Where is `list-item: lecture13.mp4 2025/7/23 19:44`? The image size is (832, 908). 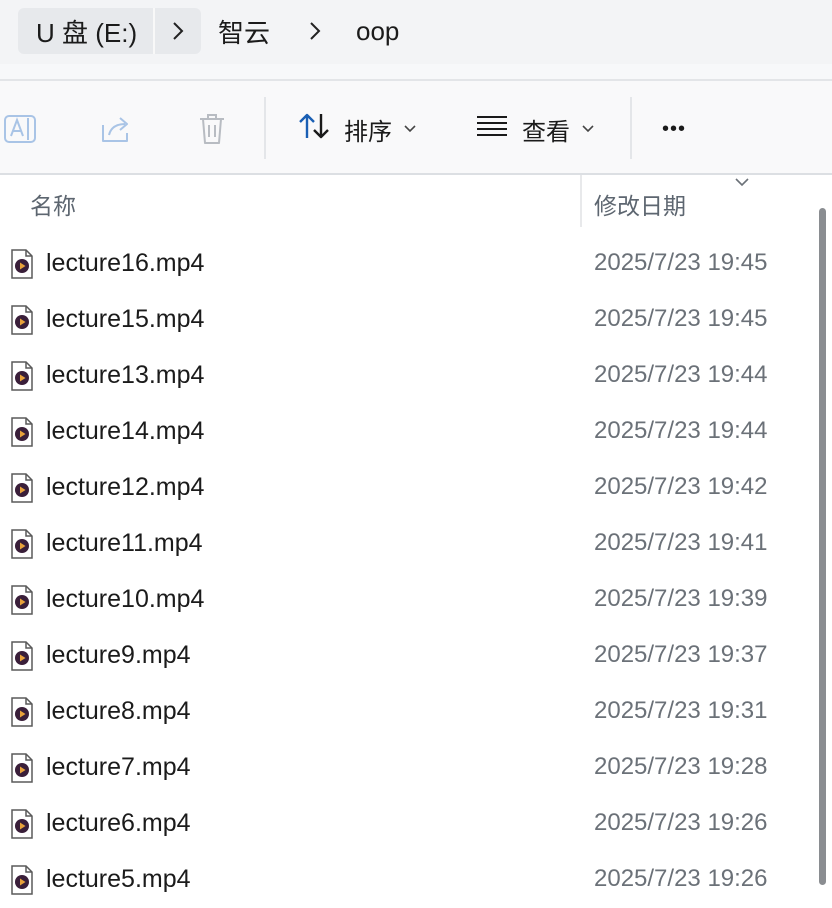 list-item: lecture13.mp4 2025/7/23 19:44 is located at coordinates (403, 376).